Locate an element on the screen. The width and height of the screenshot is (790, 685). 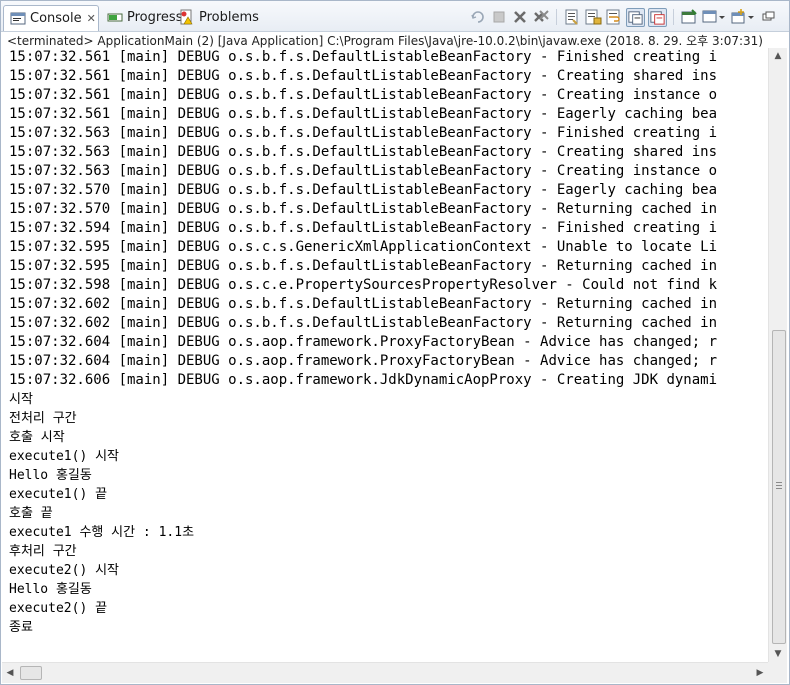
console-line: 후처리 구간 is located at coordinates (43, 551).